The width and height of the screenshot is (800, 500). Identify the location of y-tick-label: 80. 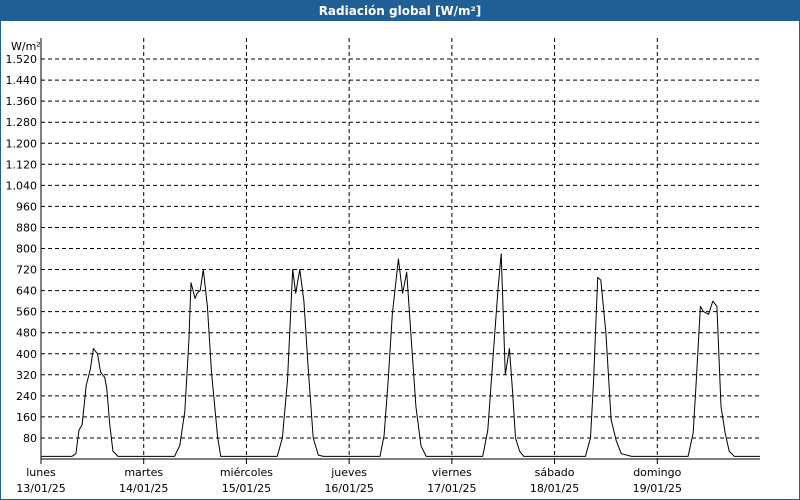
(30, 438).